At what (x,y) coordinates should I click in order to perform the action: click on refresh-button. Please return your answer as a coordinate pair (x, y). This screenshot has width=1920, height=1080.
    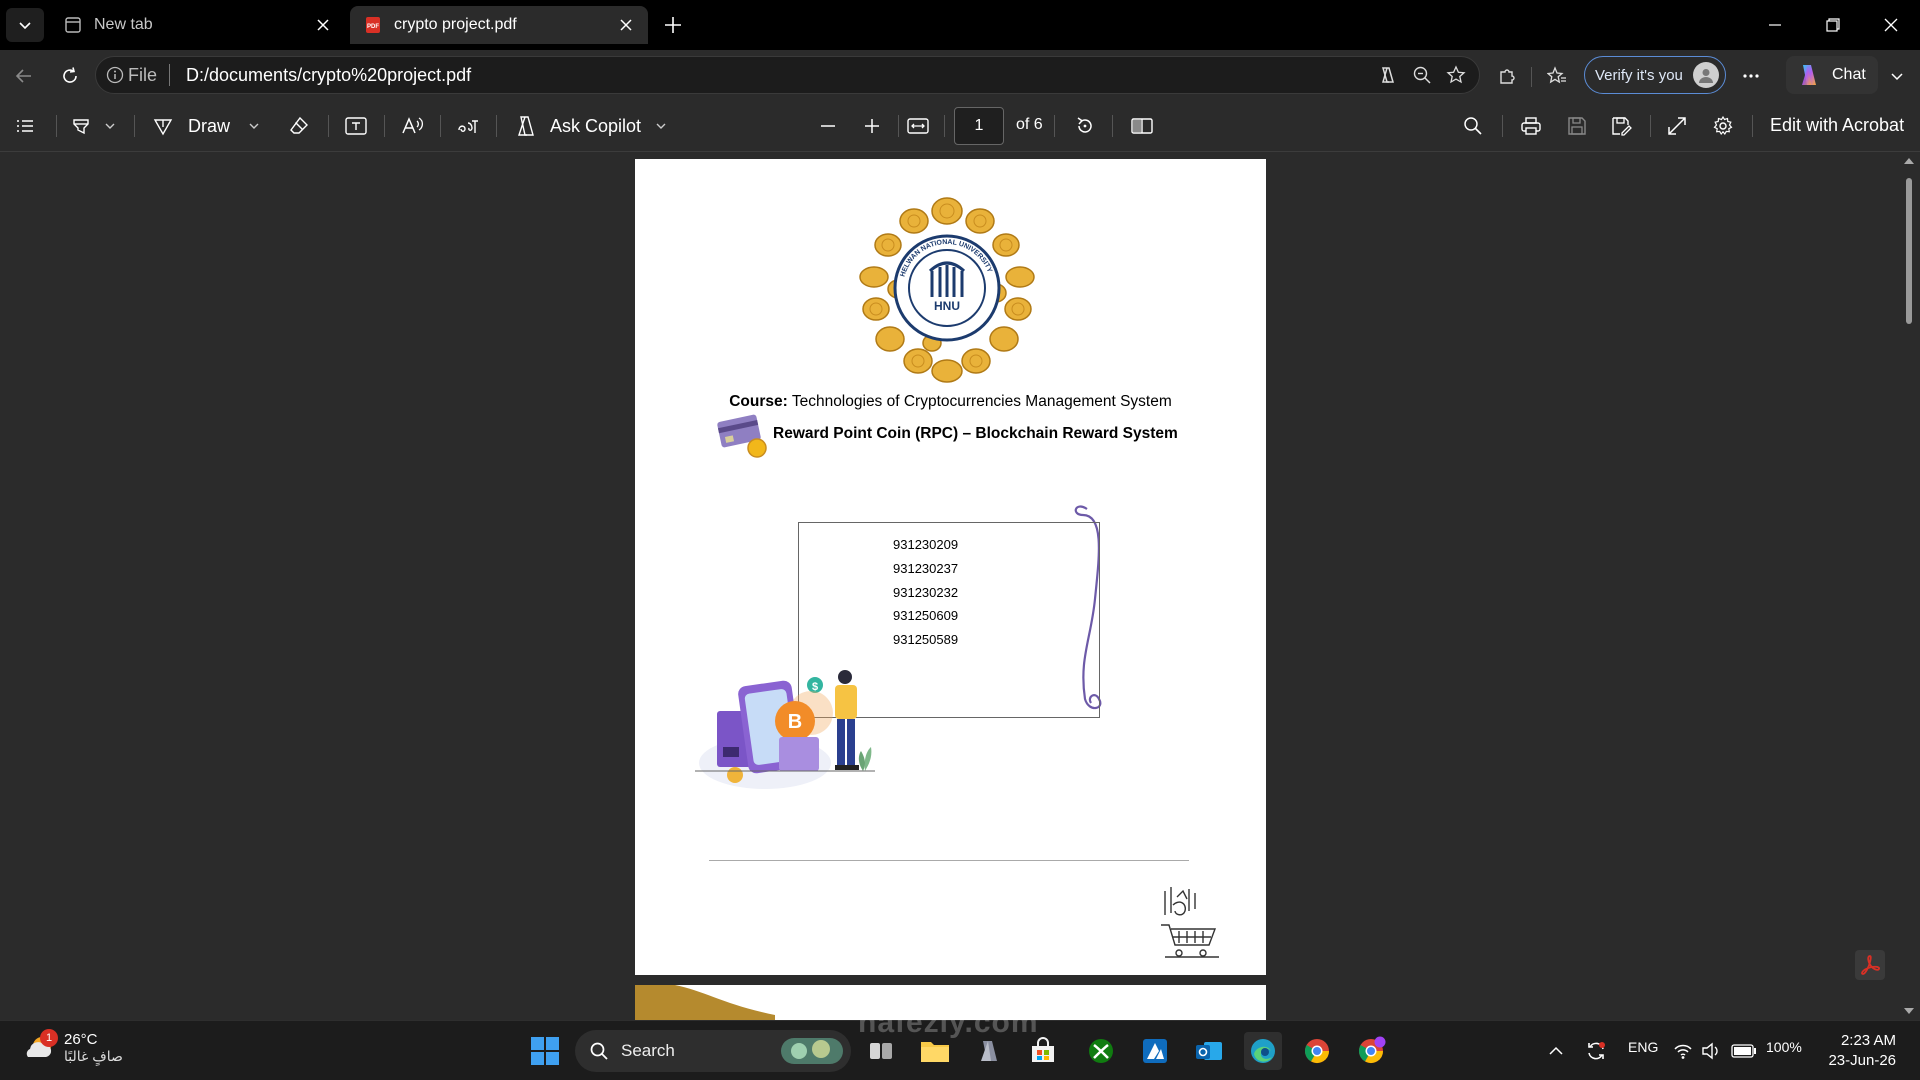
    Looking at the image, I should click on (70, 76).